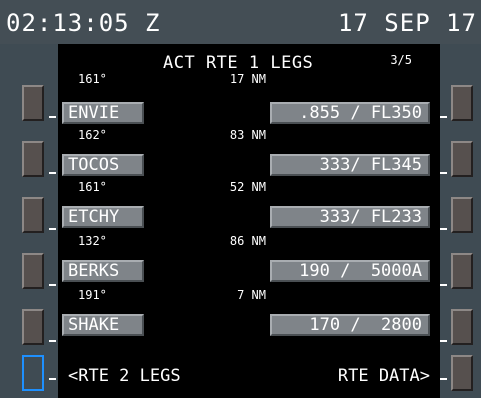 This screenshot has height=398, width=481. What do you see at coordinates (52, 229) in the screenshot?
I see `lsk-3l-connector` at bounding box center [52, 229].